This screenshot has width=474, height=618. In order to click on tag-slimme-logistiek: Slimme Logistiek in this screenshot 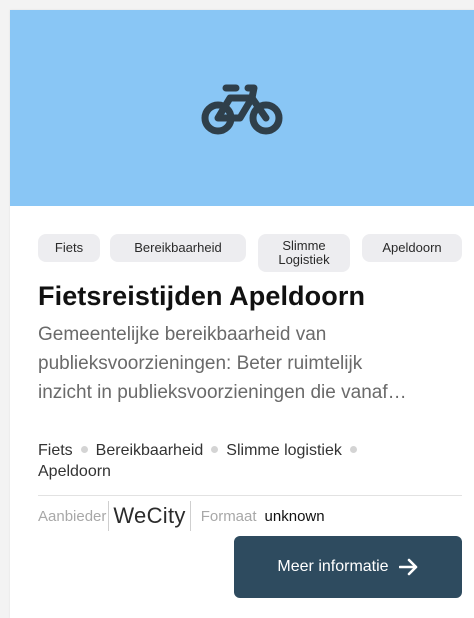, I will do `click(304, 253)`.